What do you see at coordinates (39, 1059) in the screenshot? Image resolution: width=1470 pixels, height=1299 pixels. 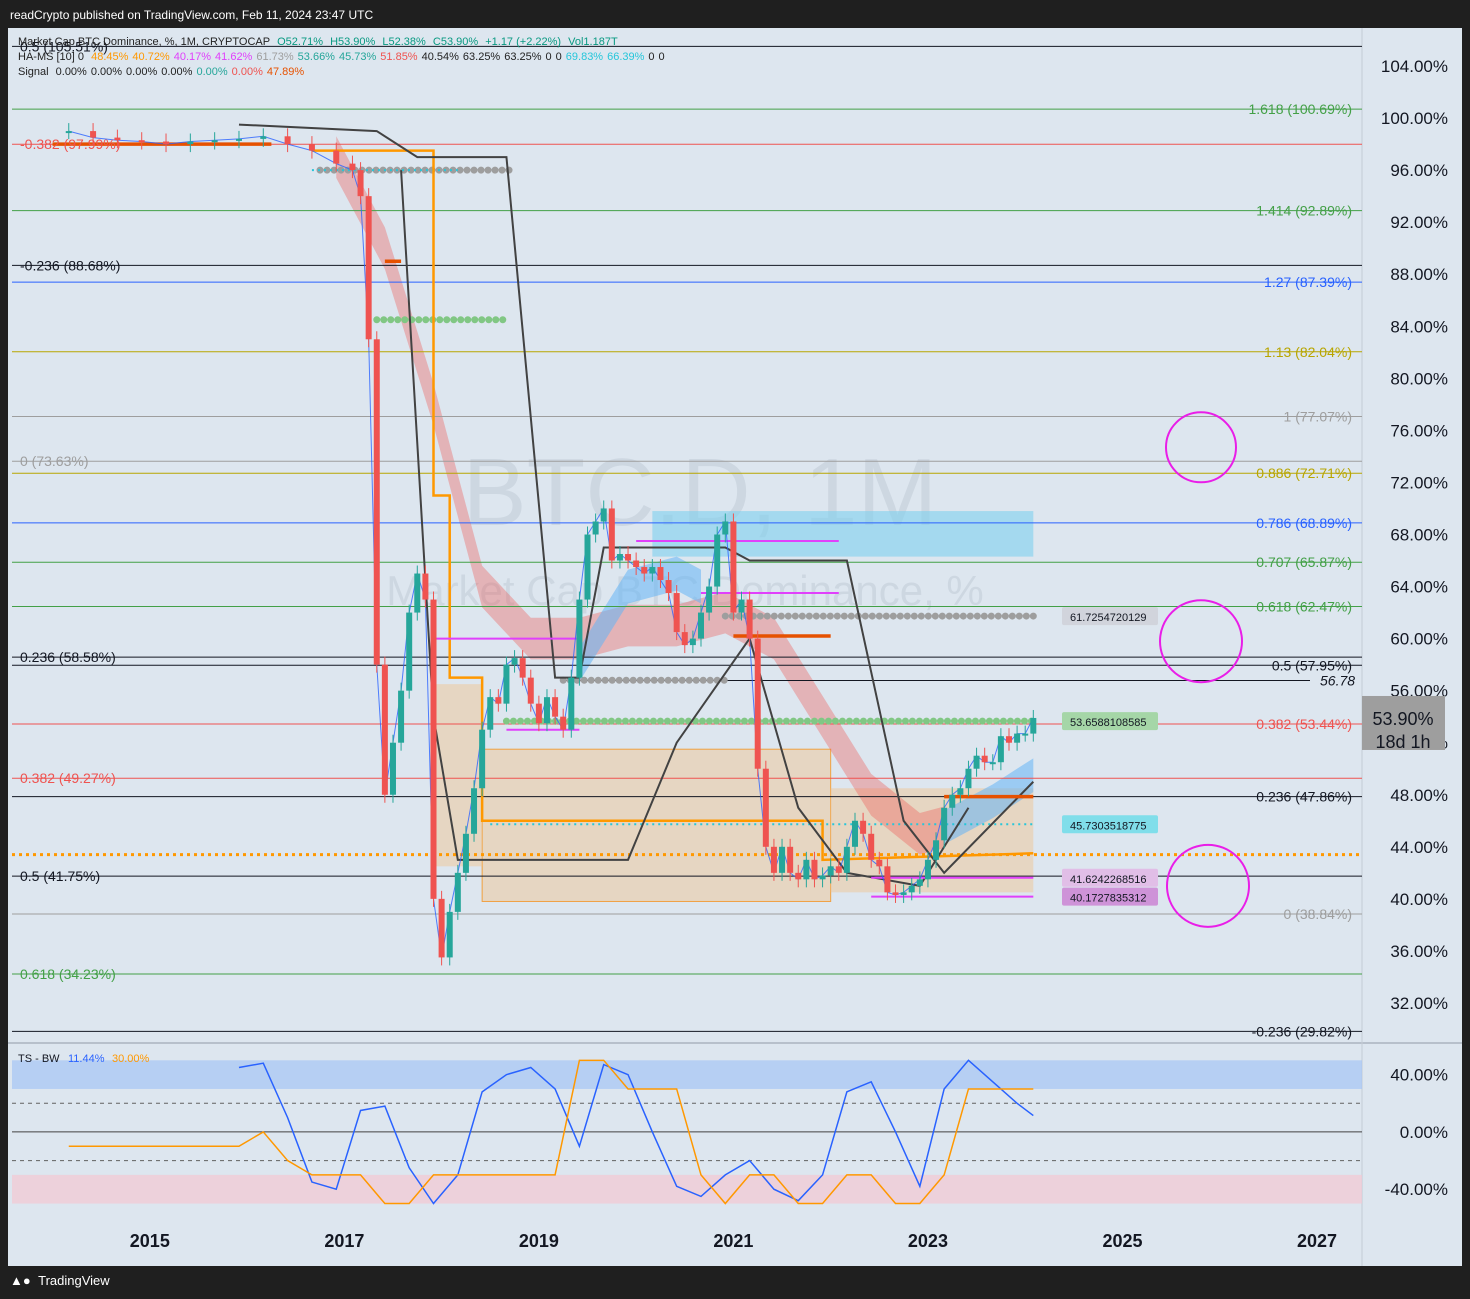 I see `osc-title: TS - BW` at bounding box center [39, 1059].